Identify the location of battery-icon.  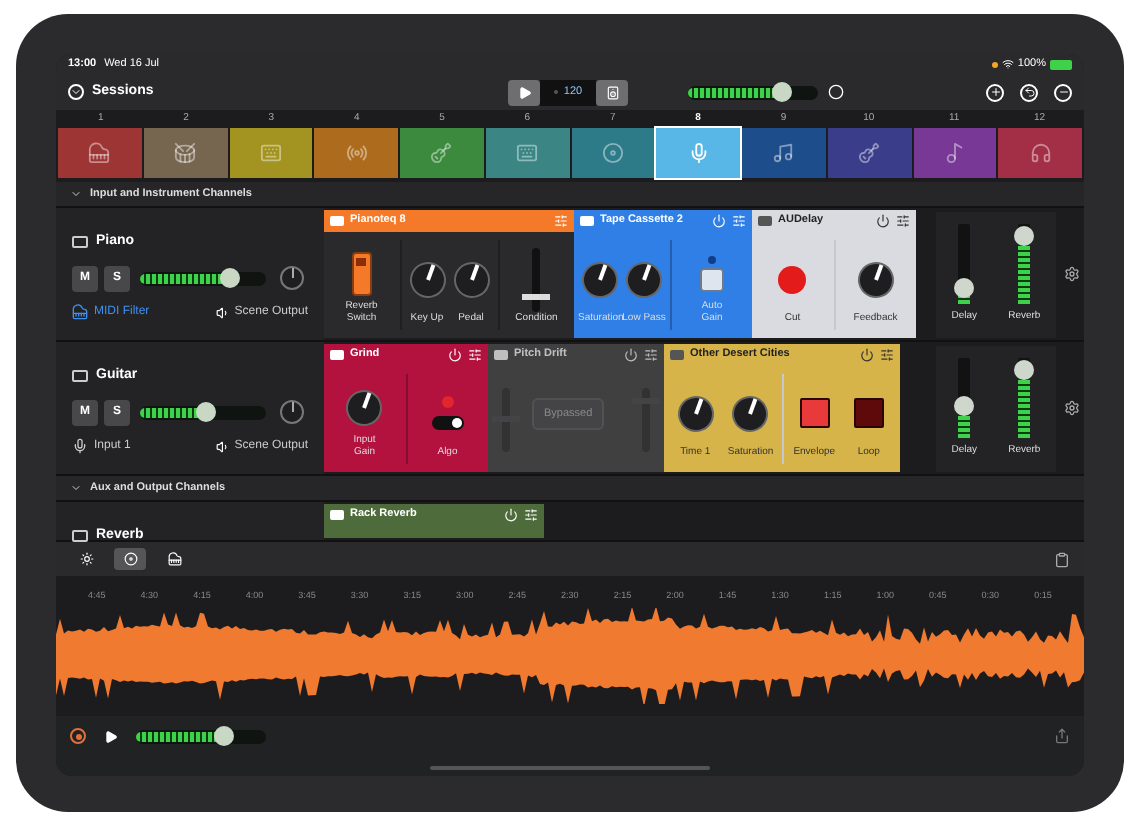
(1061, 64).